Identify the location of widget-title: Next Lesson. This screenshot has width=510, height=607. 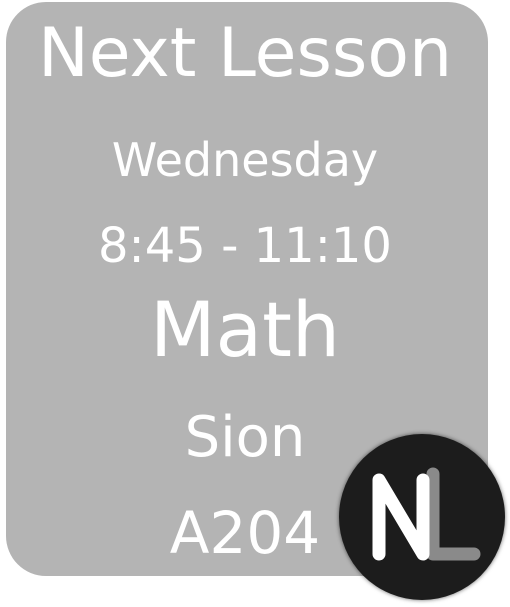
(245, 53).